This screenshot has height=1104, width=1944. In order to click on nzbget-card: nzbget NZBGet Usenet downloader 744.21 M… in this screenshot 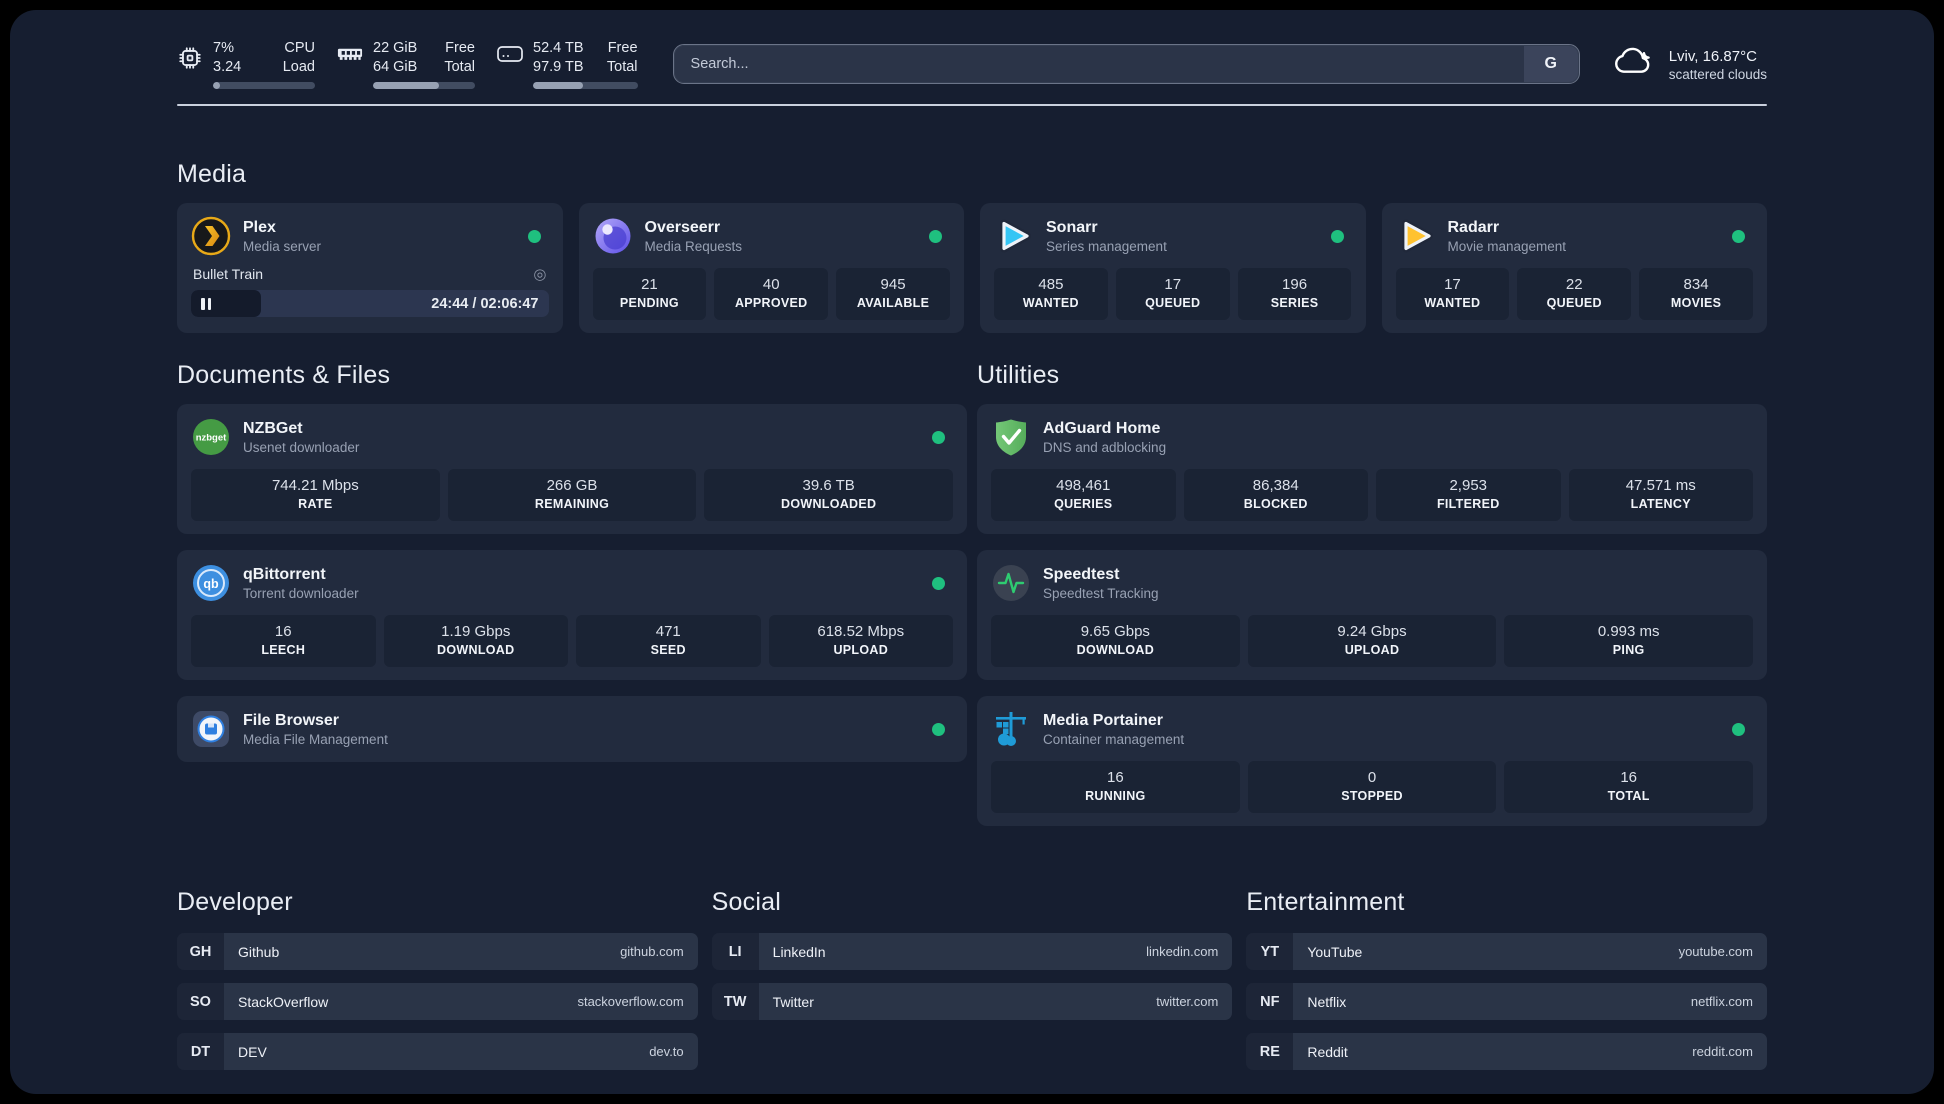, I will do `click(572, 469)`.